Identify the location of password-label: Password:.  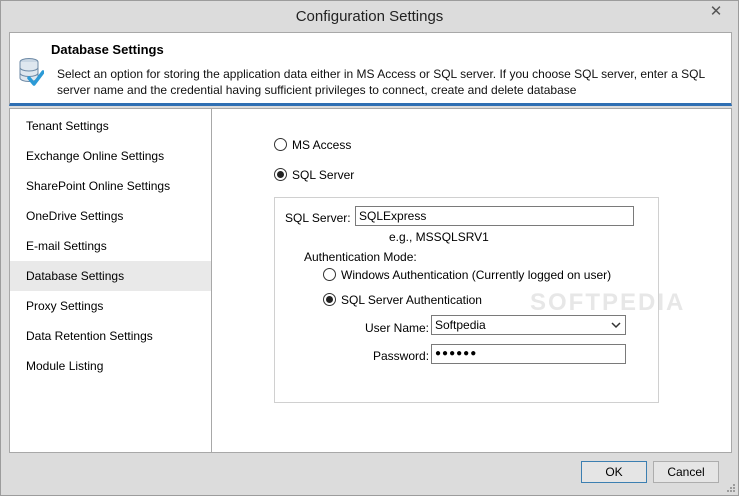
(401, 356).